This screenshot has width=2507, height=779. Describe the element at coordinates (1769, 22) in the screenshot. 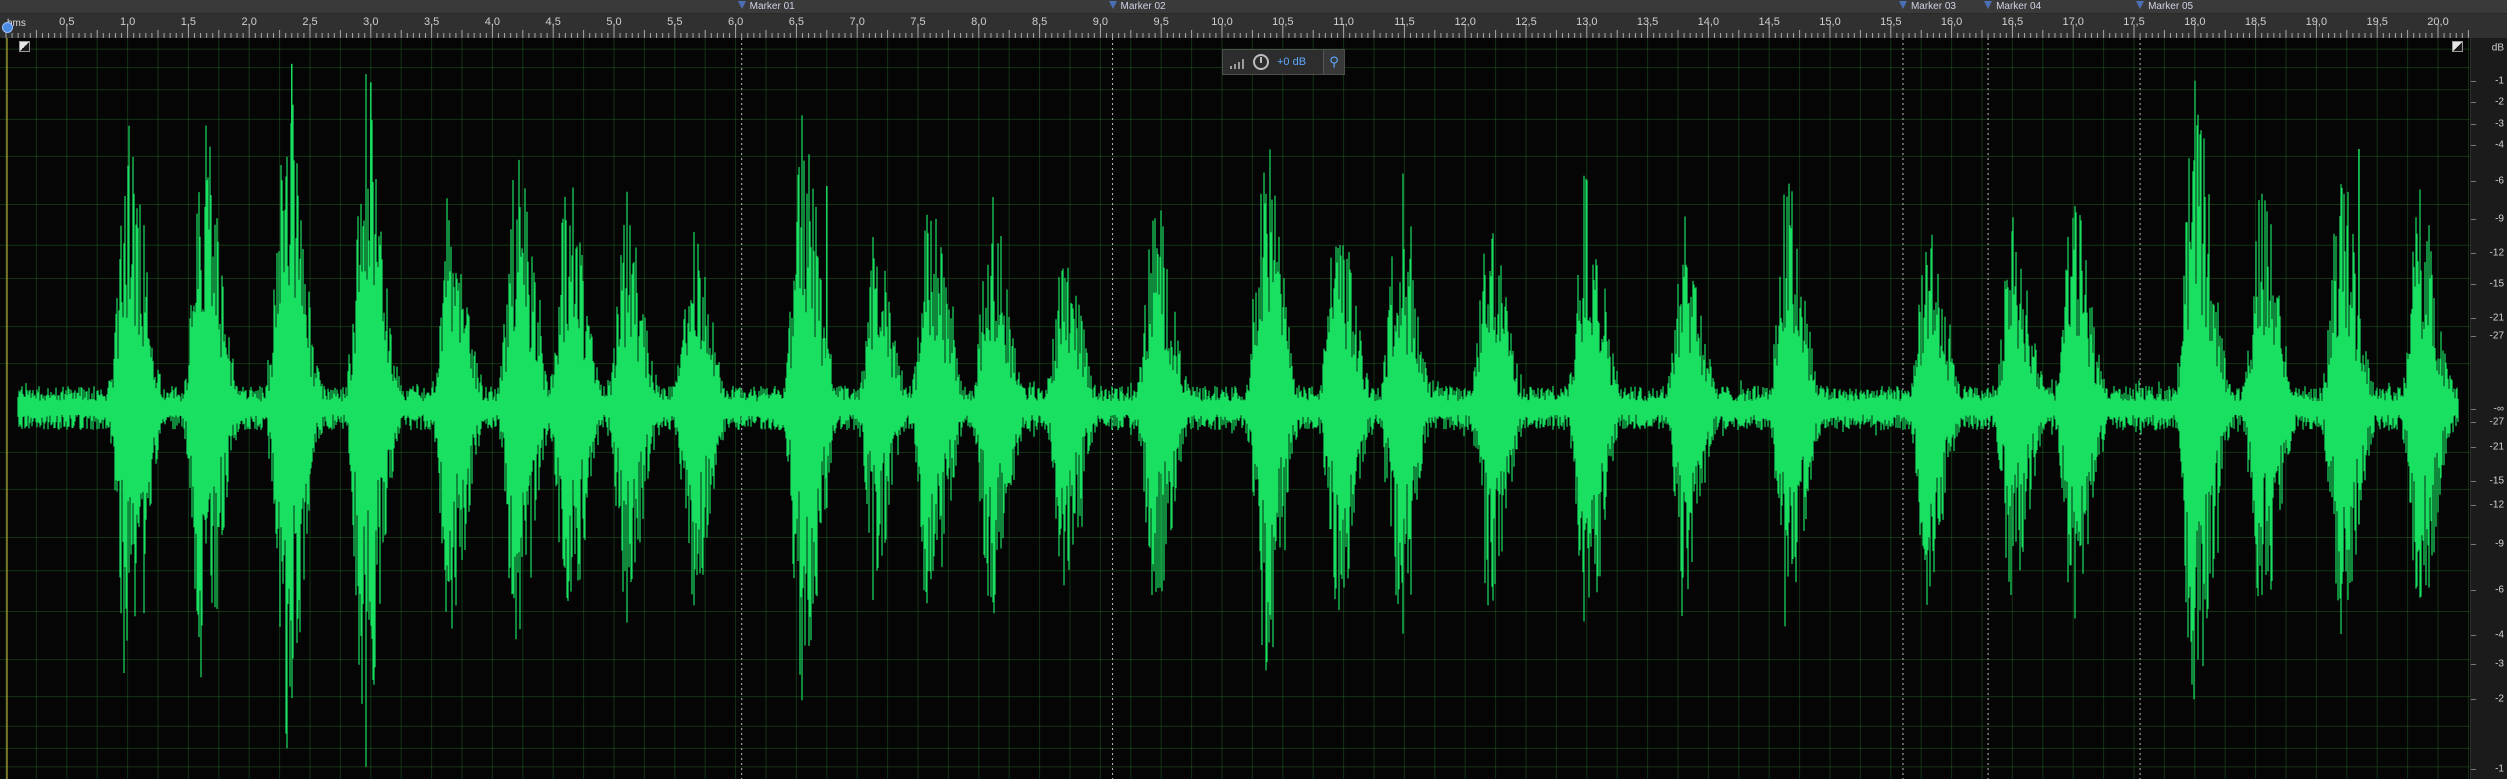

I see `ruler-tick-label: 14,5` at that location.